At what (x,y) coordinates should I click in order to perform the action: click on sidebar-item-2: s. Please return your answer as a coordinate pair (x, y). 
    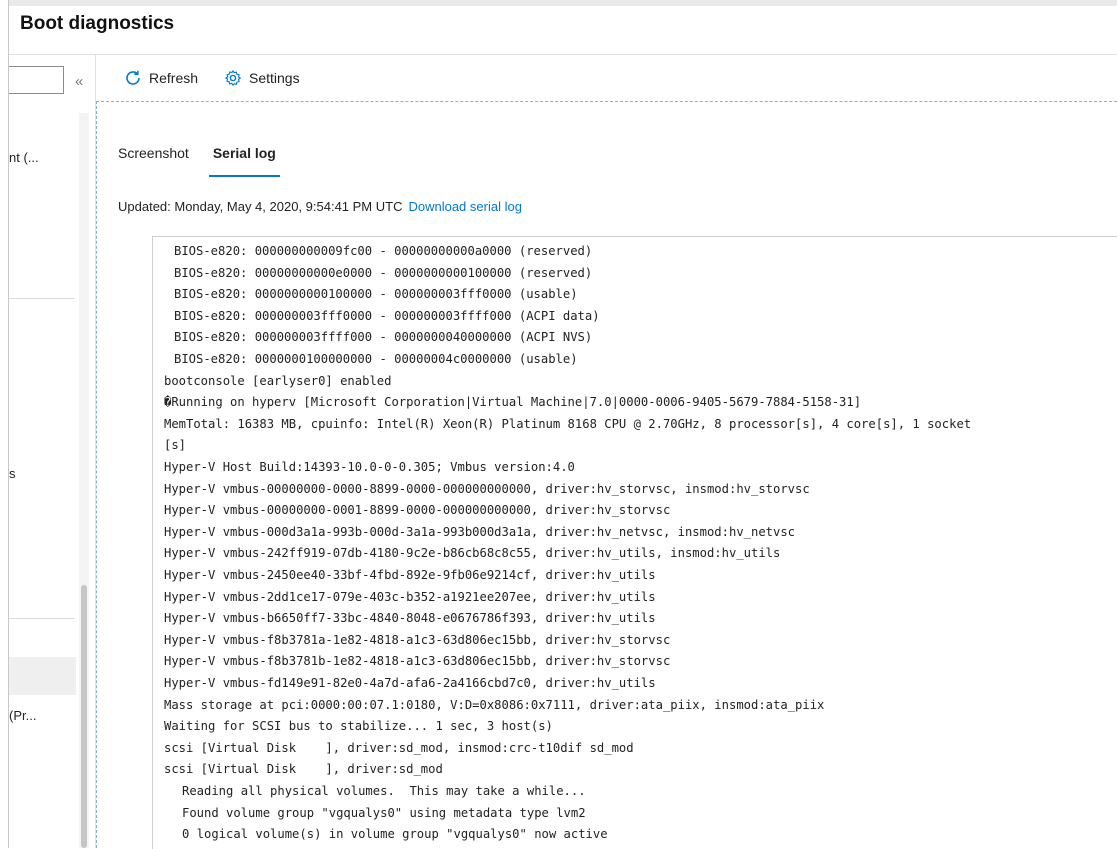
    Looking at the image, I should click on (12, 473).